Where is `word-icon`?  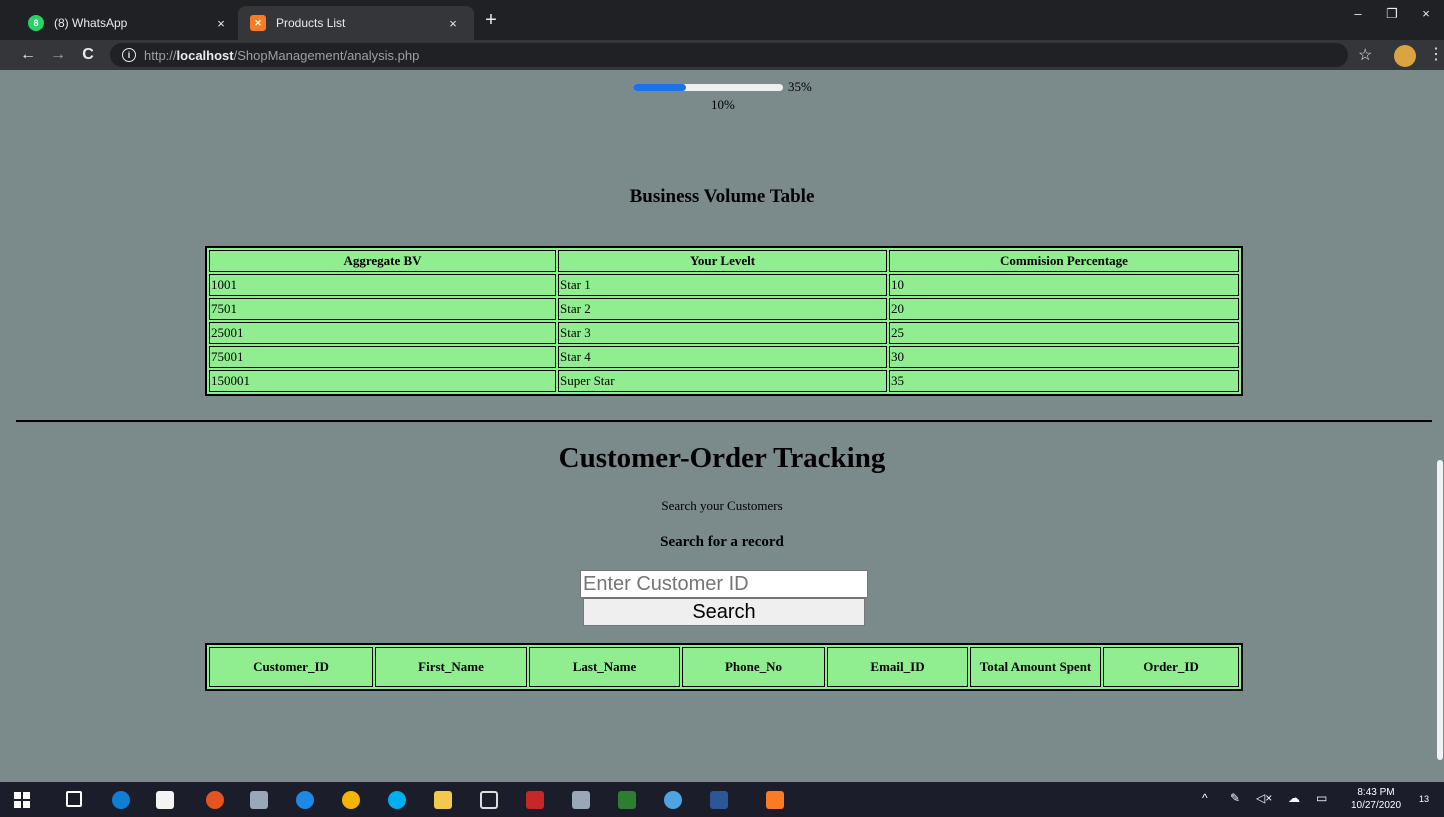 word-icon is located at coordinates (719, 800).